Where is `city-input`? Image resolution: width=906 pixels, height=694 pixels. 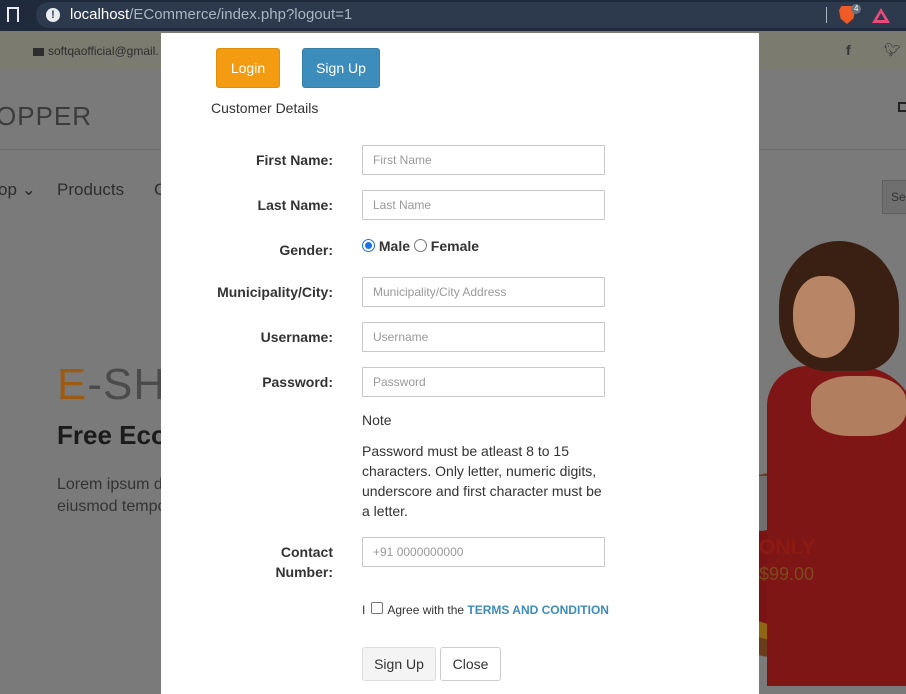
city-input is located at coordinates (483, 292).